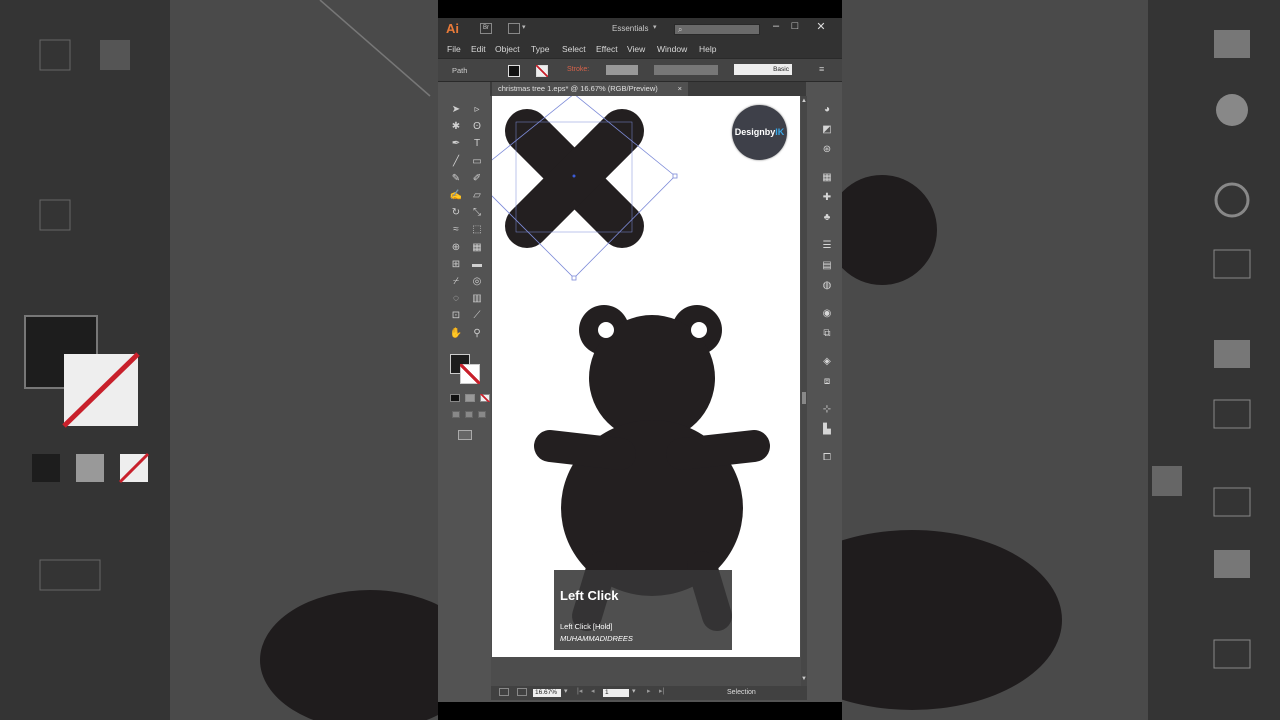  Describe the element at coordinates (686, 70) in the screenshot. I see `variable-width-profile` at that location.